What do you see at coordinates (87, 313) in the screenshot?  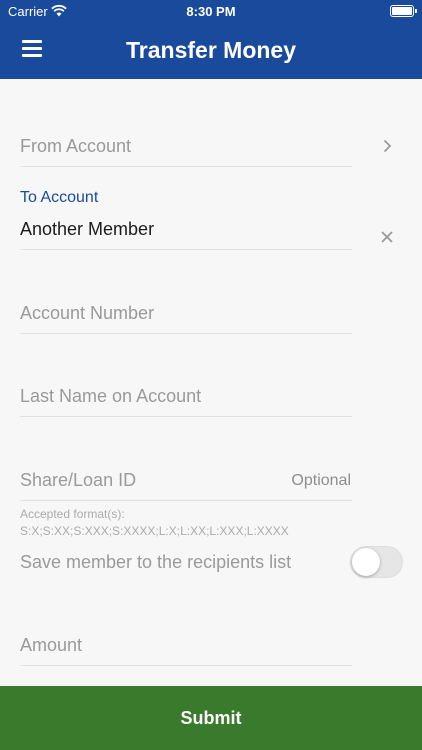 I see `account-number-input: Account Number` at bounding box center [87, 313].